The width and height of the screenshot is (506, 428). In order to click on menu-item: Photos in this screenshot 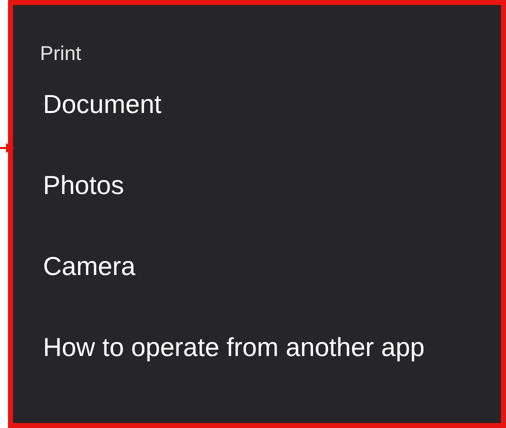, I will do `click(236, 185)`.